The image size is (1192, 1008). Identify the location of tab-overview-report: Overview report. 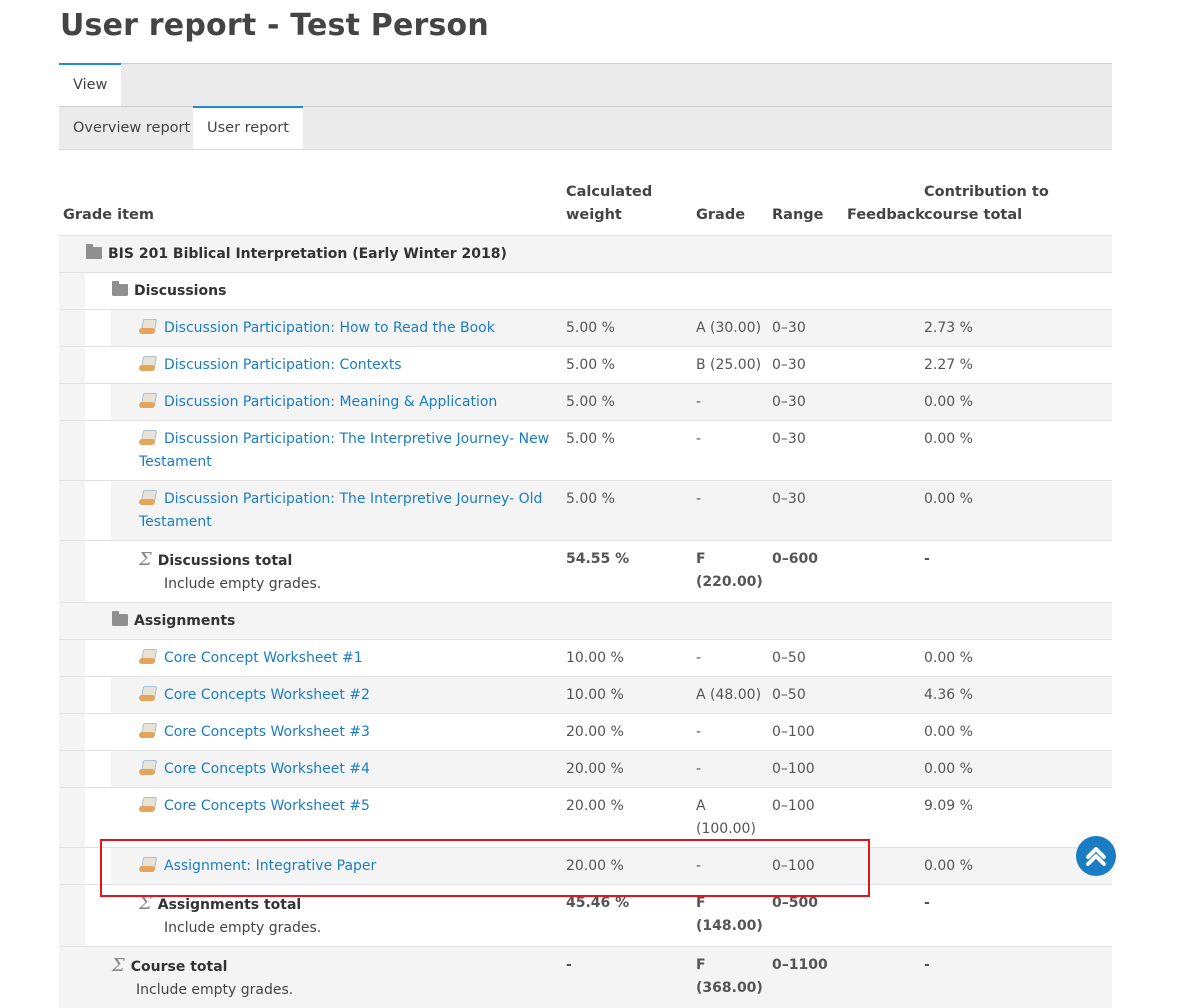
(131, 127).